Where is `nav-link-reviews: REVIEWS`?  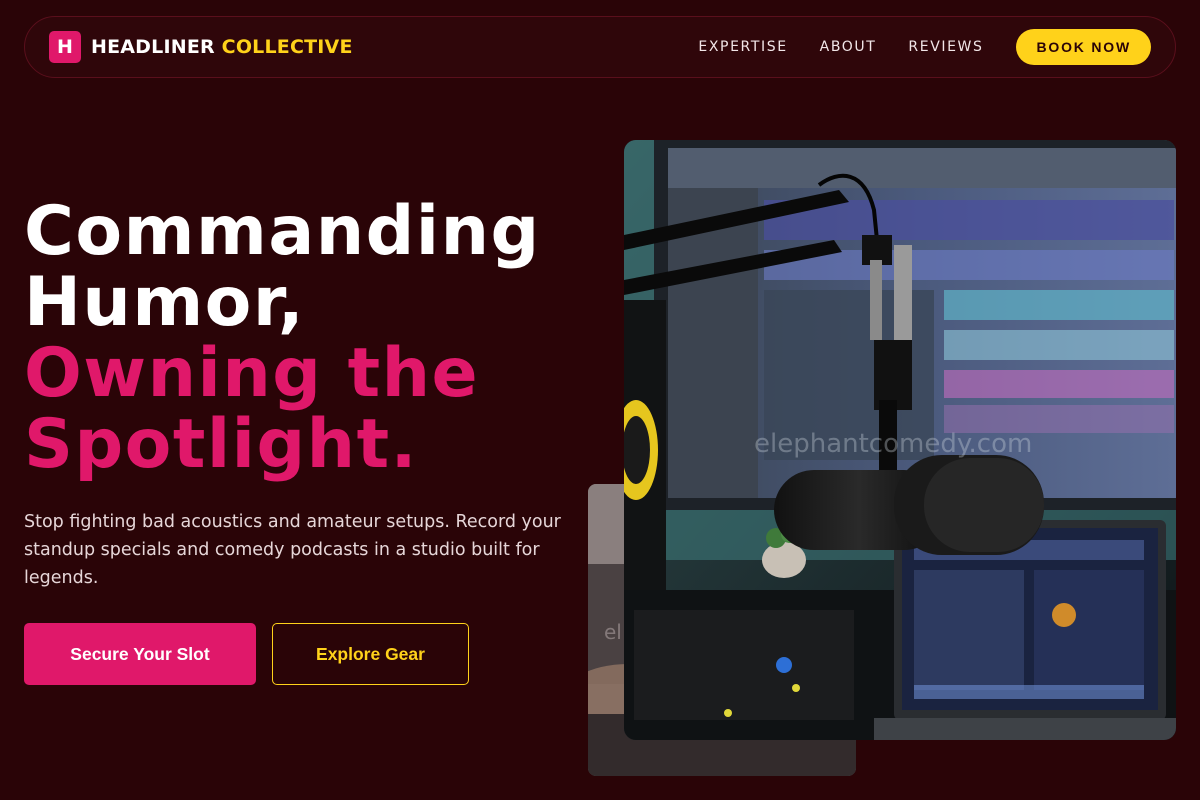
nav-link-reviews: REVIEWS is located at coordinates (945, 47).